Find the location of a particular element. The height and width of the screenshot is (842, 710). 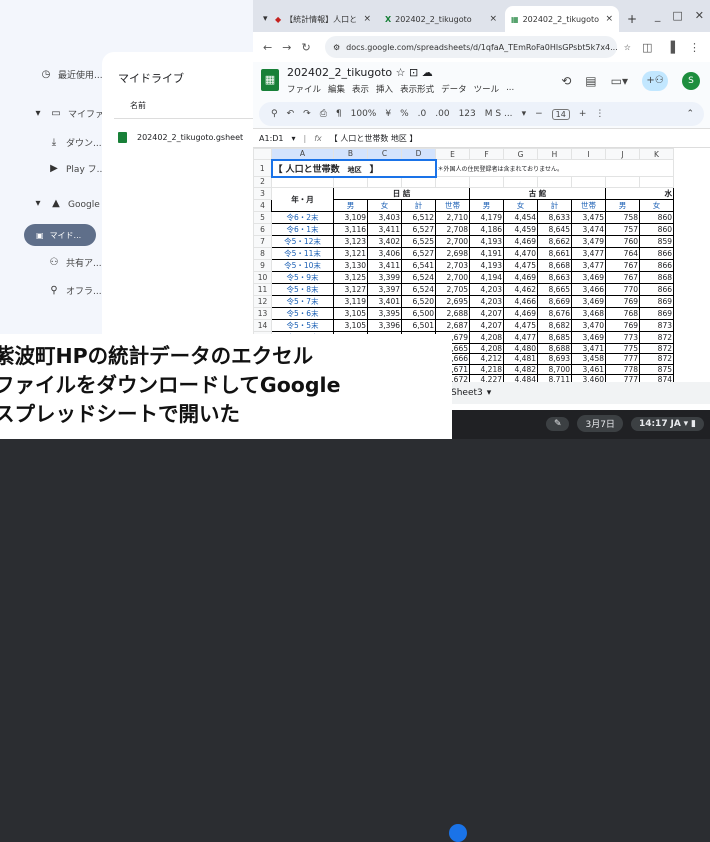

maximize-icon: □ is located at coordinates (677, 15).